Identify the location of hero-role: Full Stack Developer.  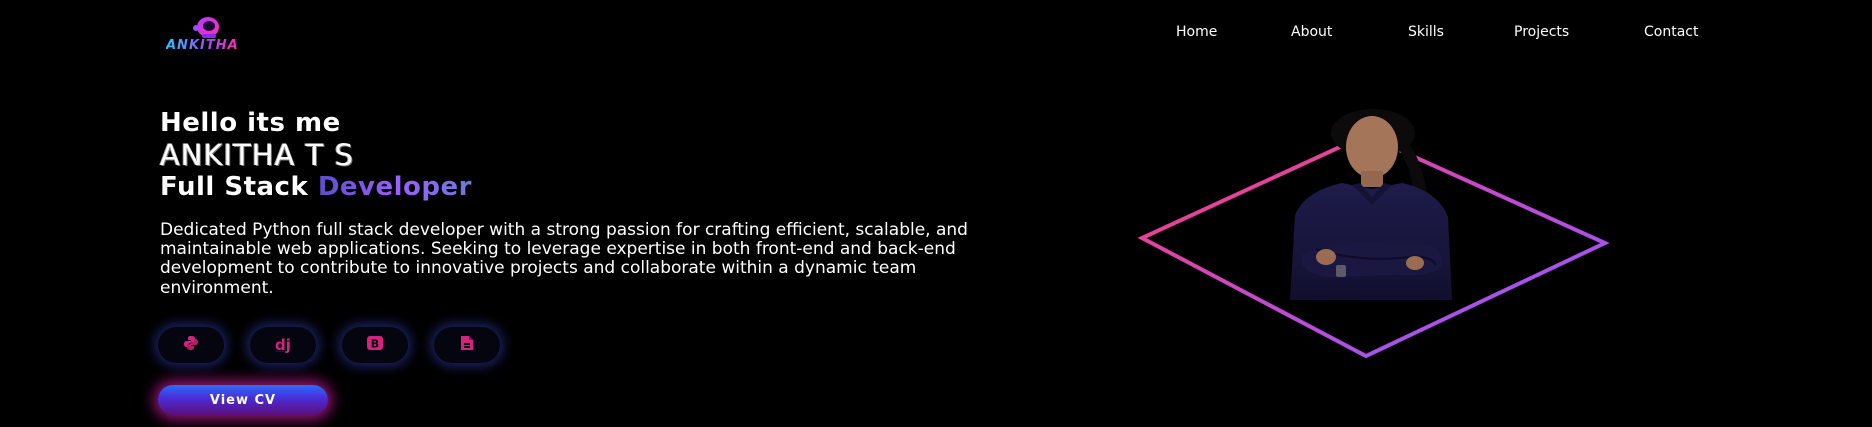
(316, 187).